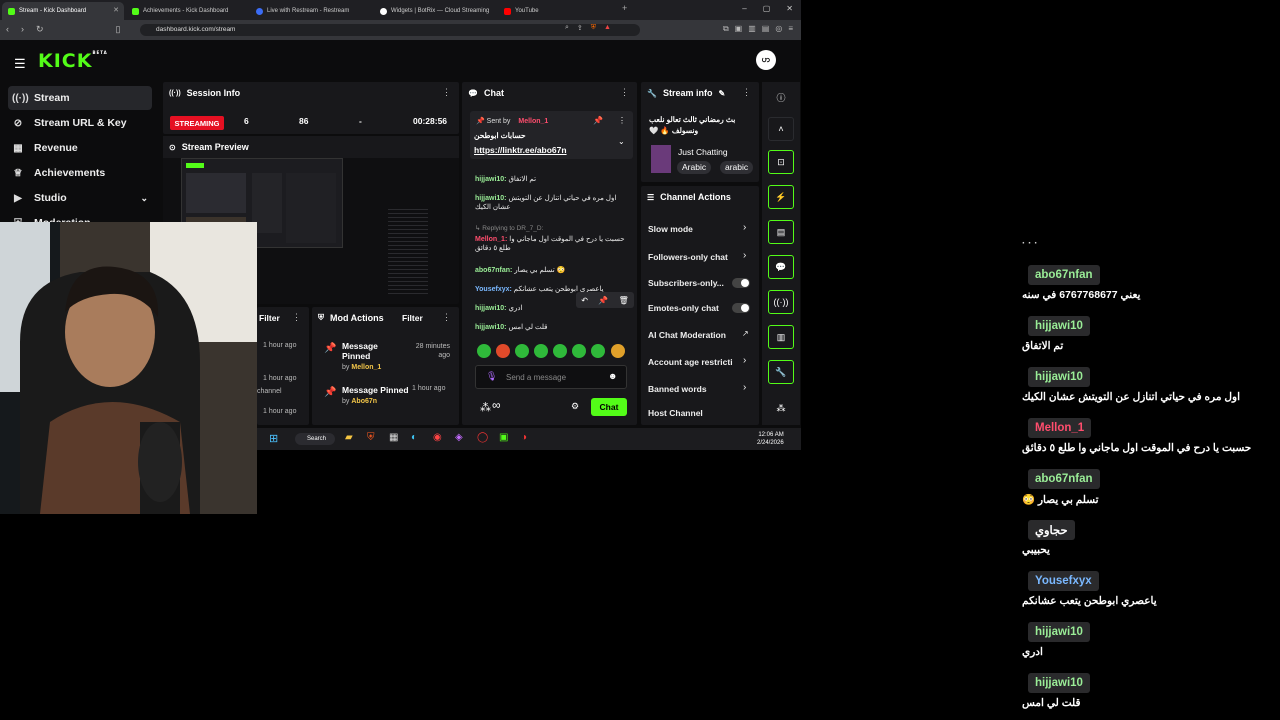 The height and width of the screenshot is (720, 1280). What do you see at coordinates (781, 232) in the screenshot?
I see `notes-icon: ▤` at bounding box center [781, 232].